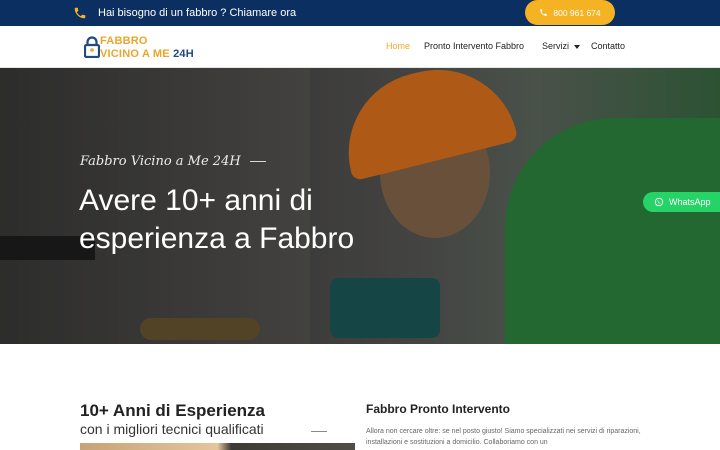 The height and width of the screenshot is (450, 720). I want to click on experience-image, so click(217, 446).